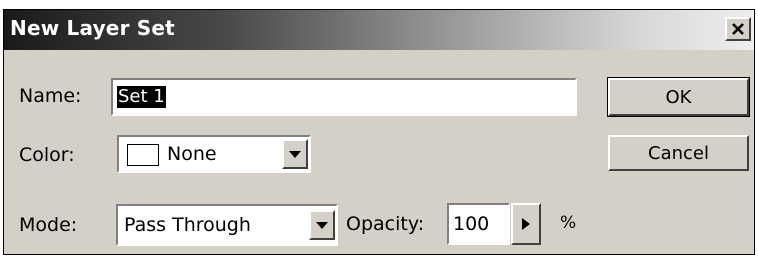 Image resolution: width=758 pixels, height=257 pixels. Describe the element at coordinates (192, 154) in the screenshot. I see `color-select-value: None` at that location.